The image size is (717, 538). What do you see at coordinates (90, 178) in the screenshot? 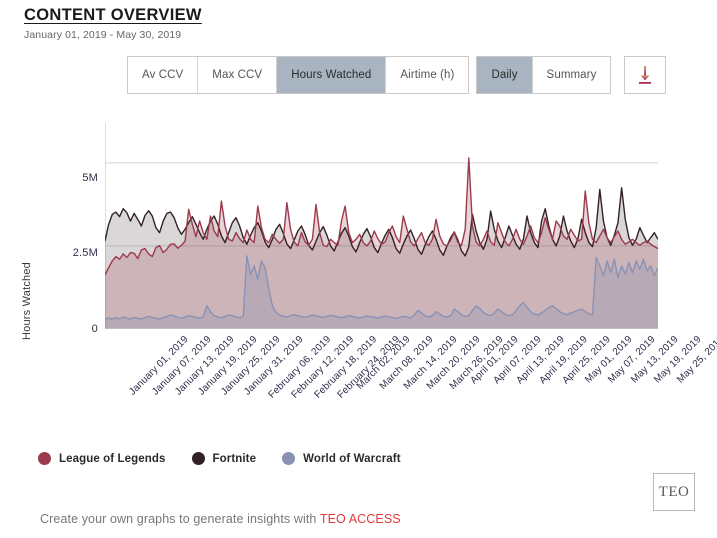
I see `y-tick-5m: 5M` at bounding box center [90, 178].